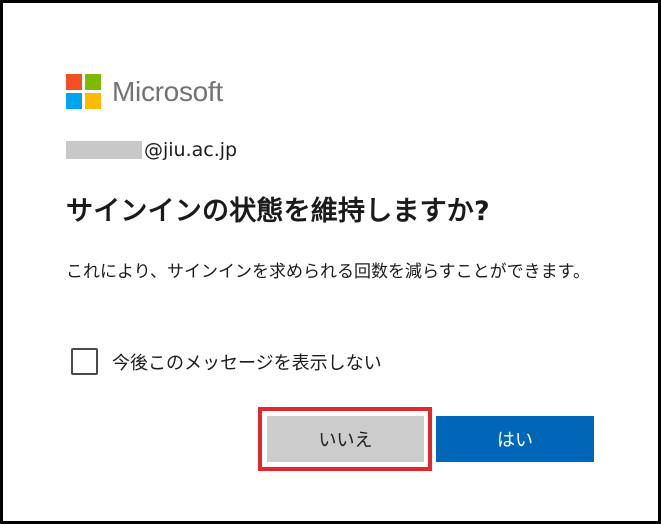 The height and width of the screenshot is (524, 661). What do you see at coordinates (247, 363) in the screenshot?
I see `checkbox-label: 今後このメッセージを表示しない` at bounding box center [247, 363].